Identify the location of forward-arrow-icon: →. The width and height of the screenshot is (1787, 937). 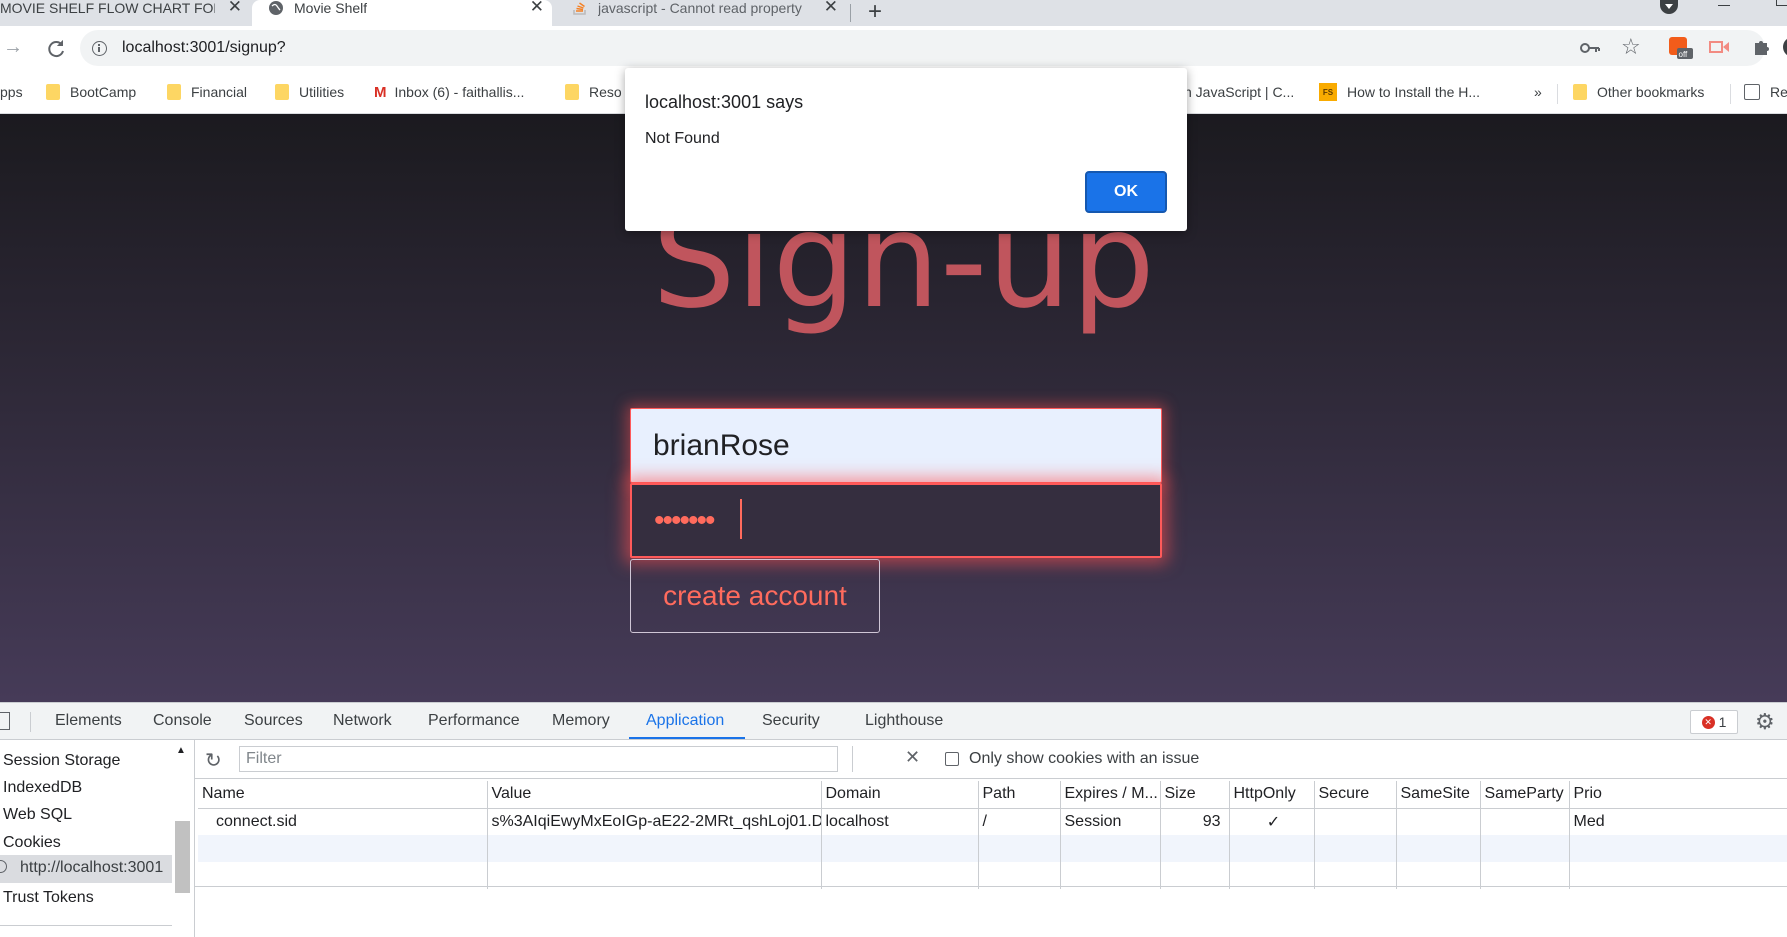
(13, 47).